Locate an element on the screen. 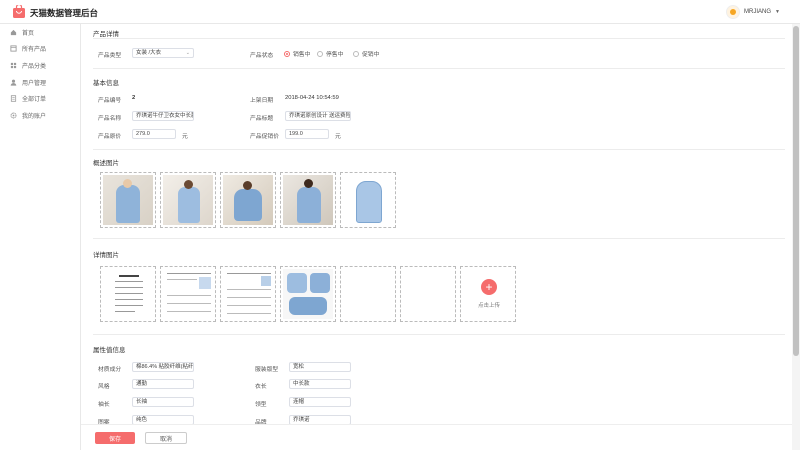 The width and height of the screenshot is (800, 450). sidebar-item-label: 首页 is located at coordinates (28, 32).